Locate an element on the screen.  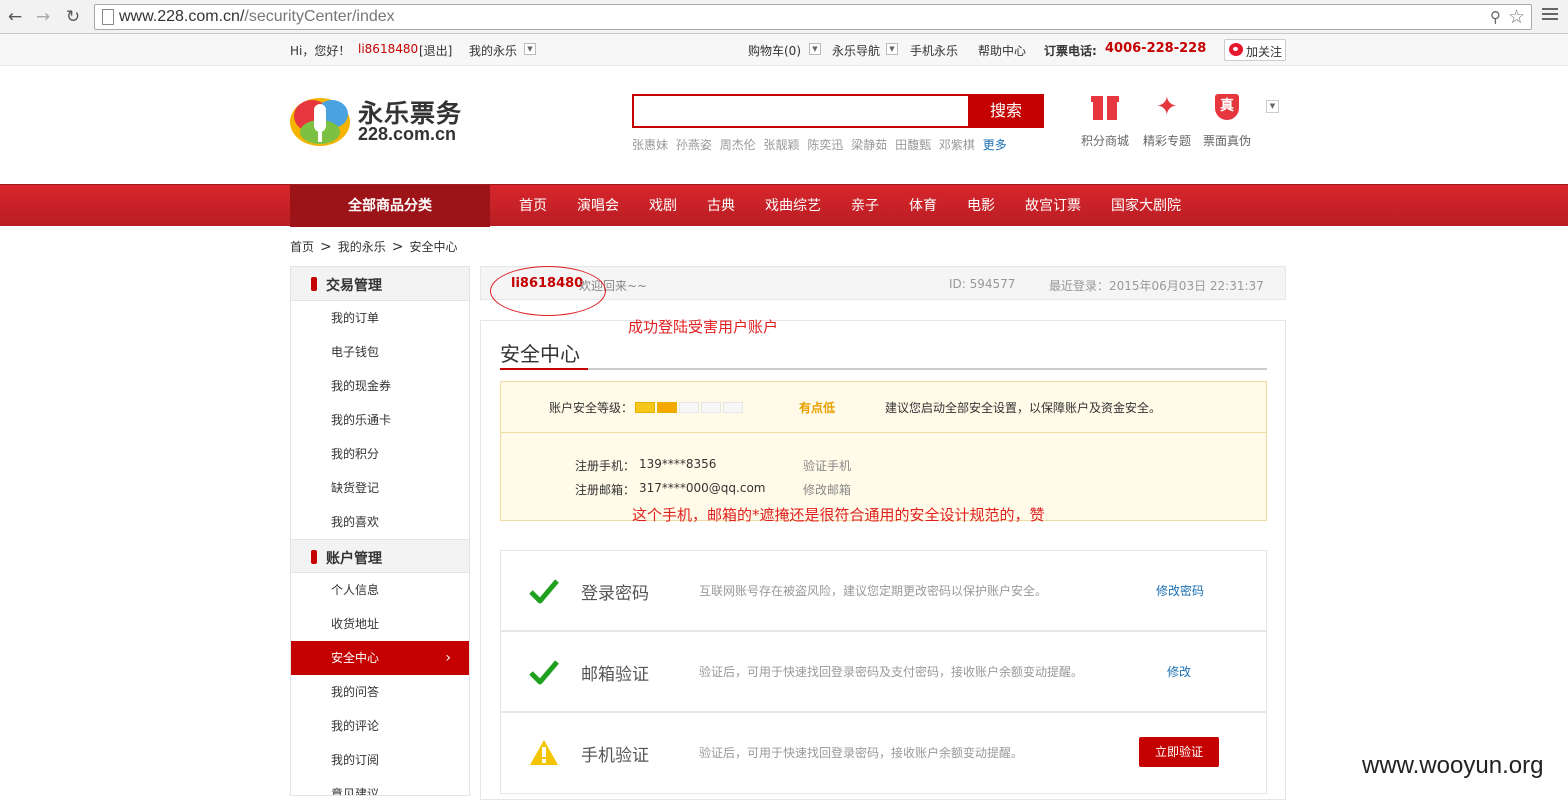
points-mall-link: 积分商城 is located at coordinates (1105, 120).